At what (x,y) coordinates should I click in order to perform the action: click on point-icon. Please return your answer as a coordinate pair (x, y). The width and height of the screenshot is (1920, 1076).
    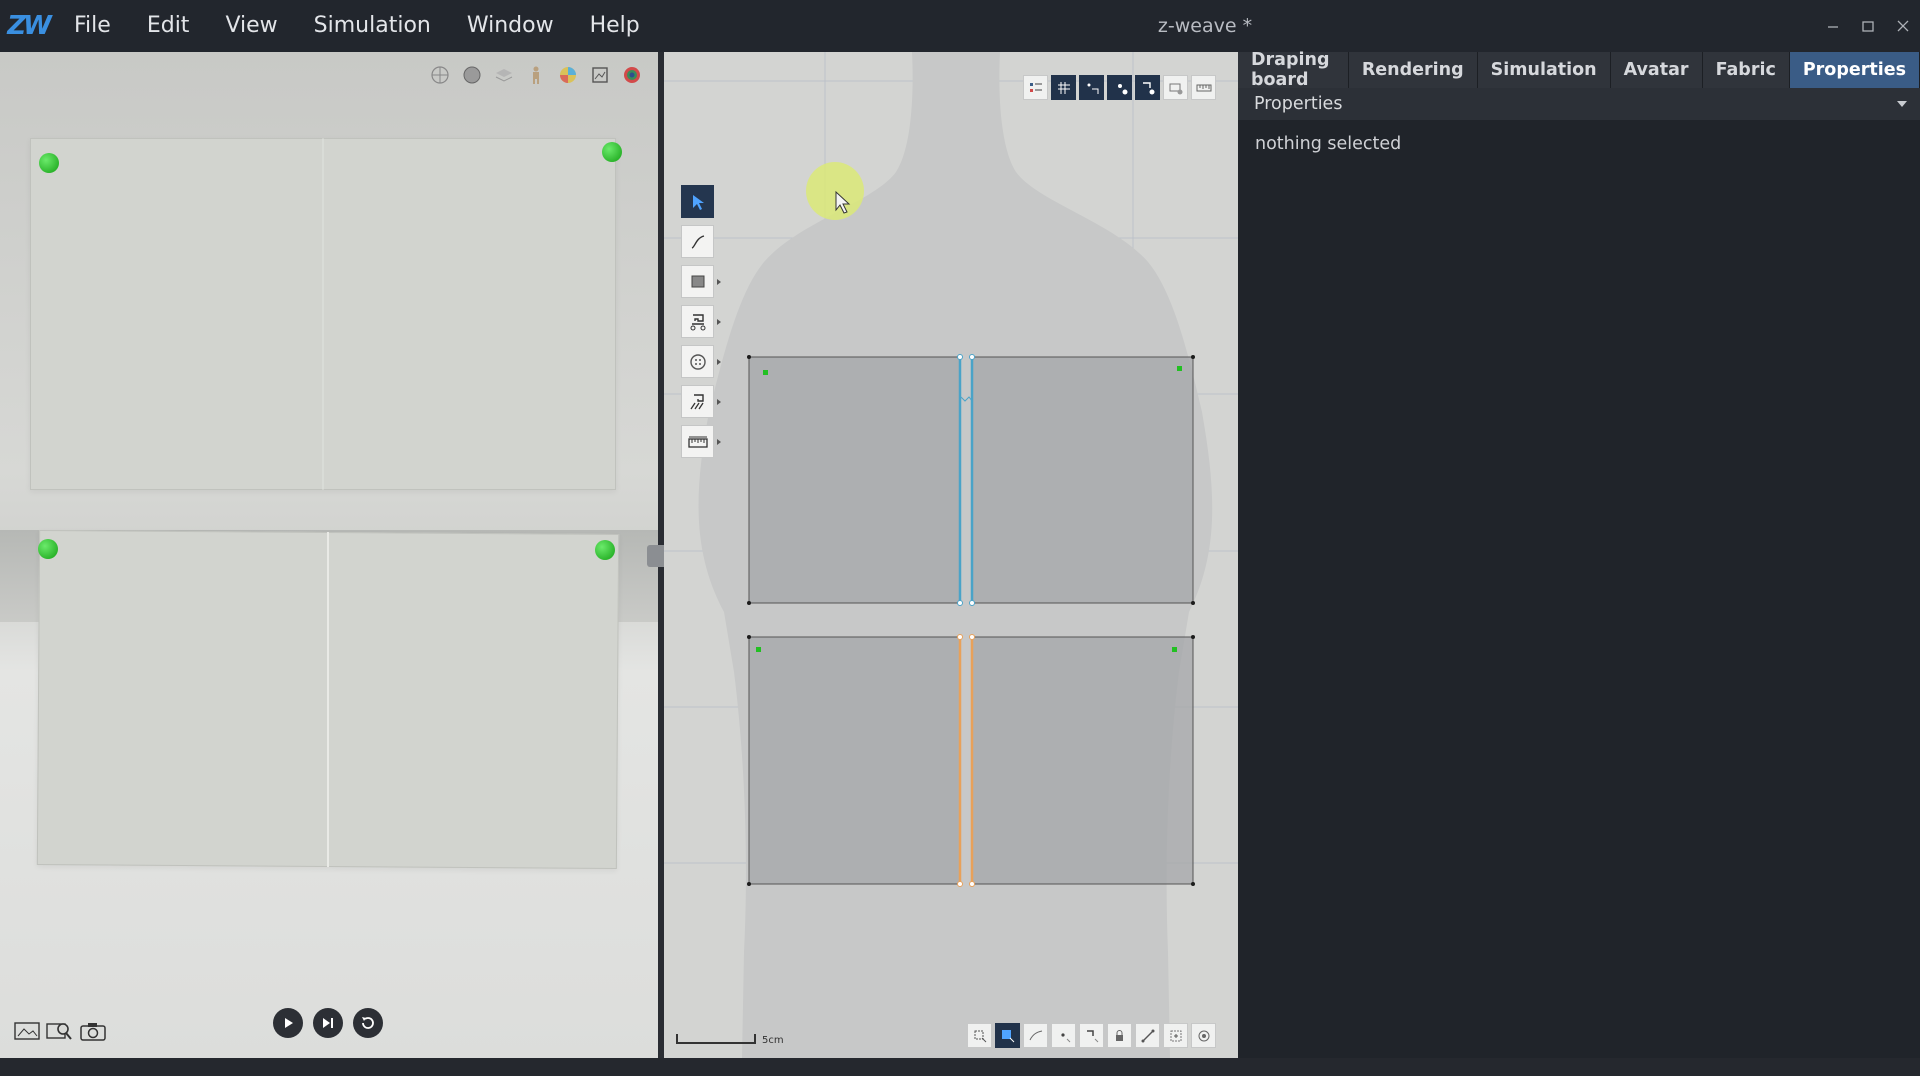
    Looking at the image, I should click on (1063, 1035).